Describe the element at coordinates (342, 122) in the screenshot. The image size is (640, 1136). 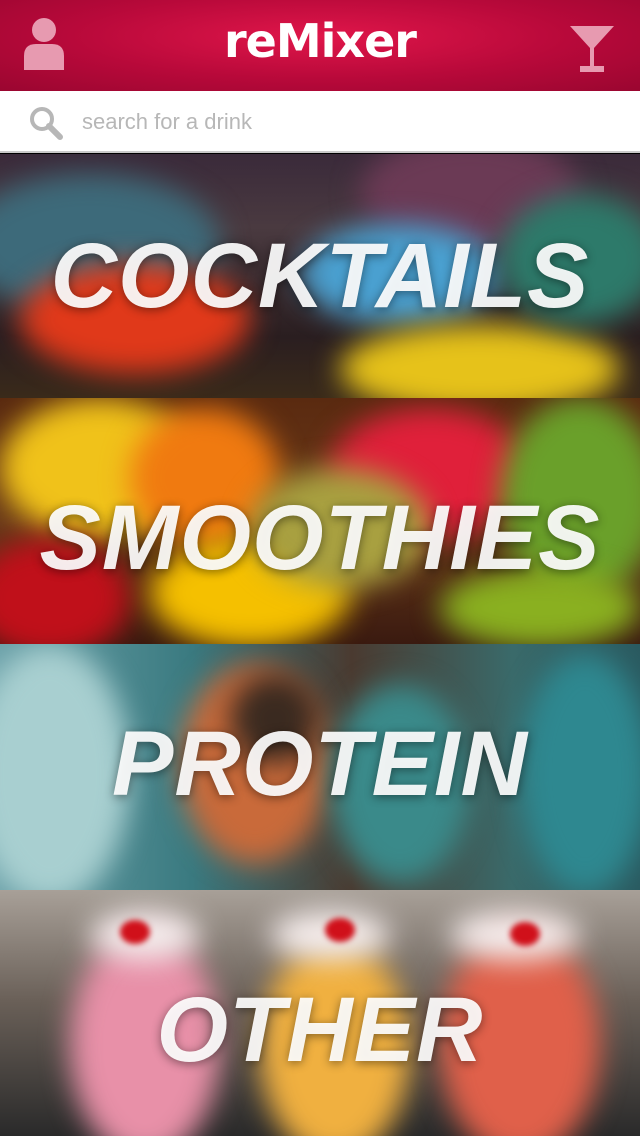
I see `search-input` at that location.